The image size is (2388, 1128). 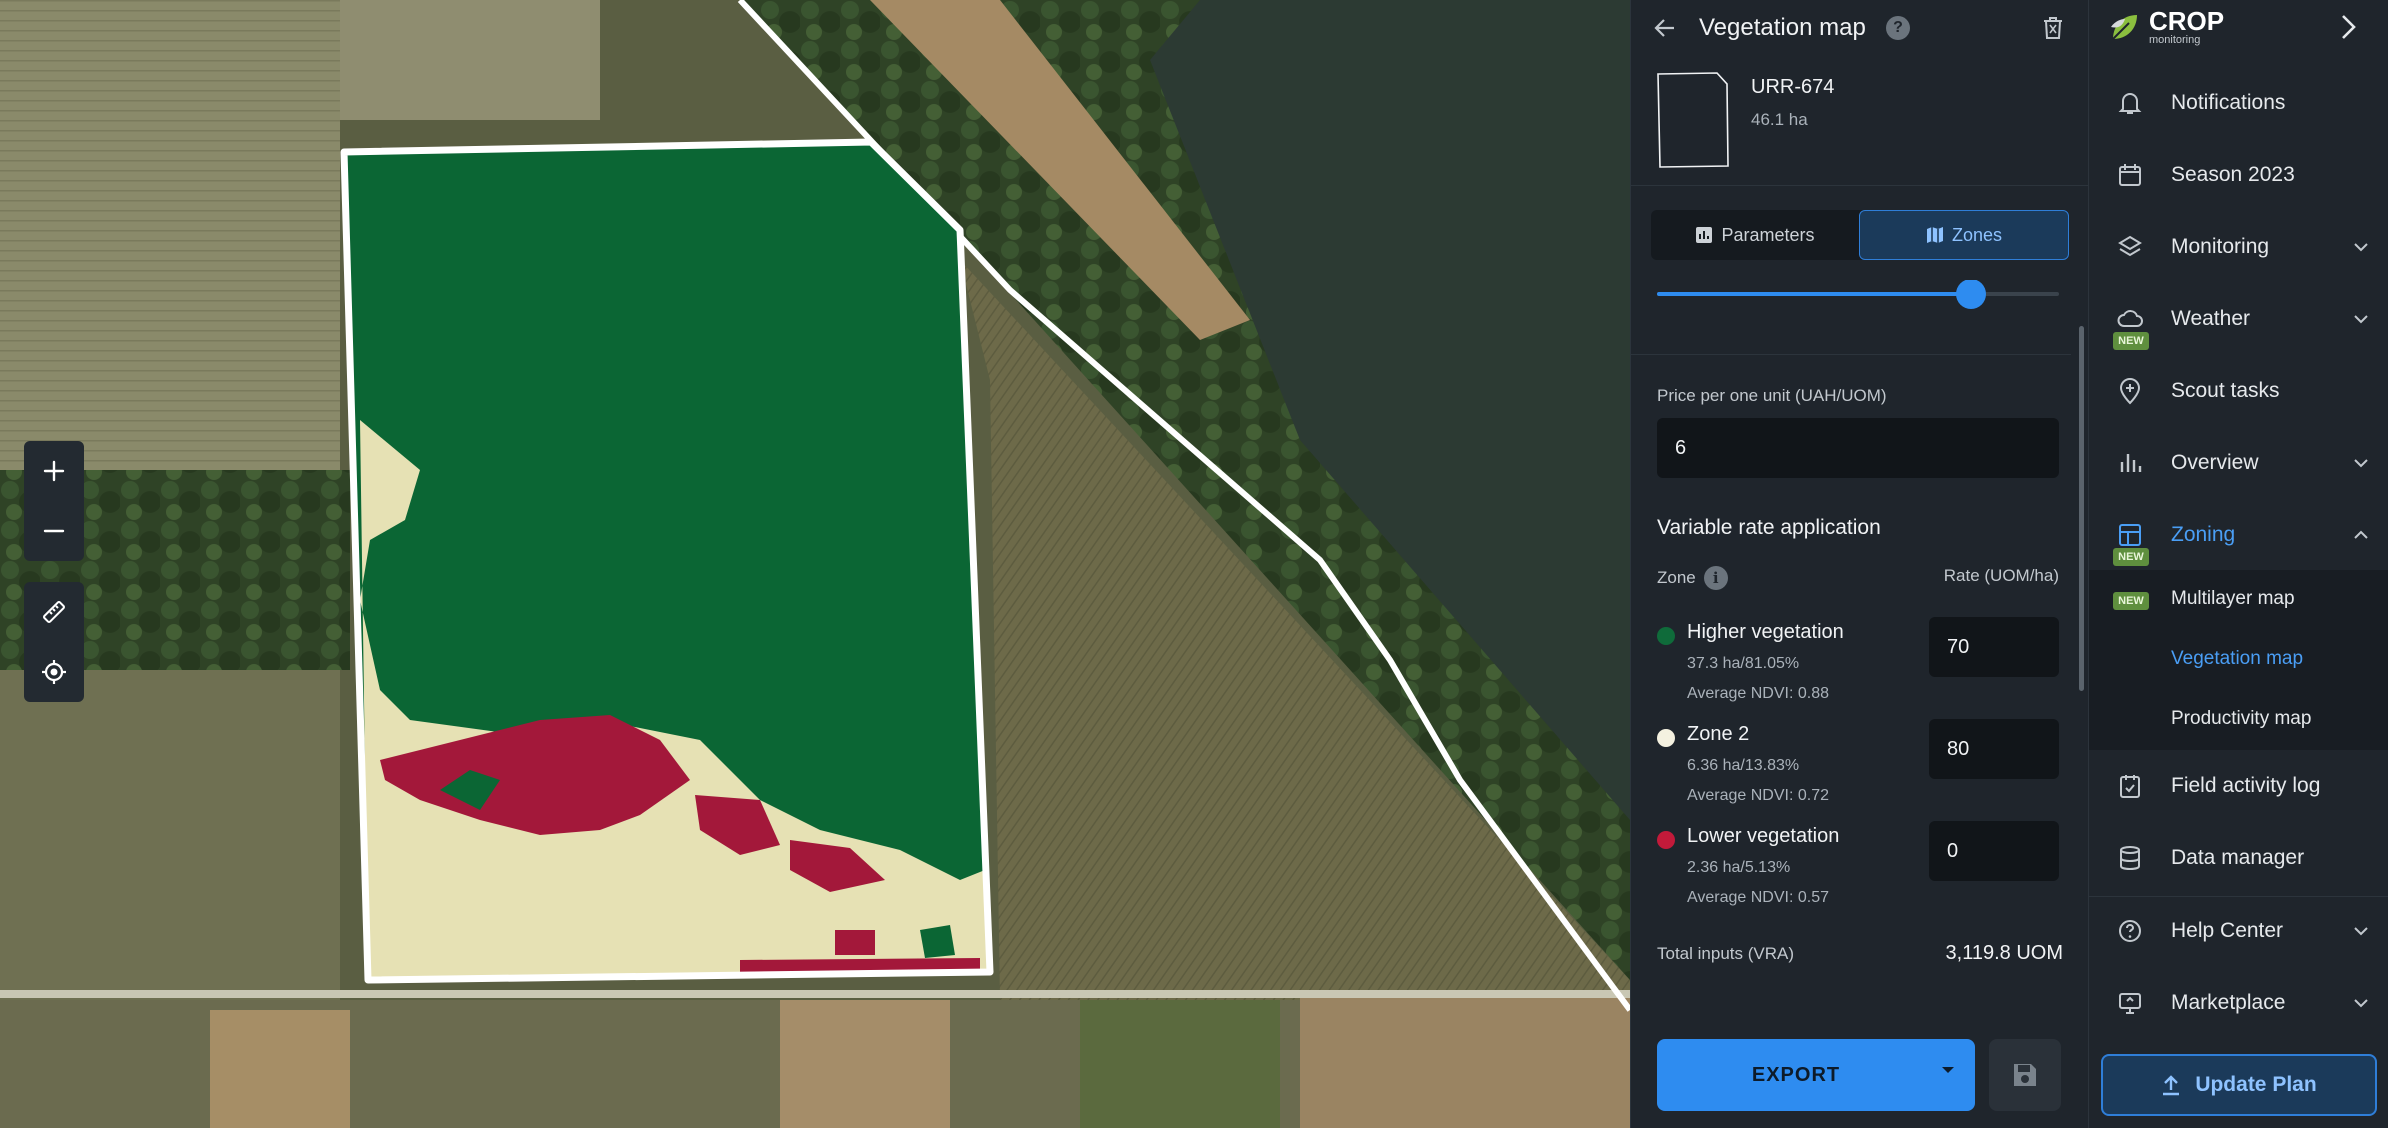 What do you see at coordinates (2130, 535) in the screenshot?
I see `layout-icon` at bounding box center [2130, 535].